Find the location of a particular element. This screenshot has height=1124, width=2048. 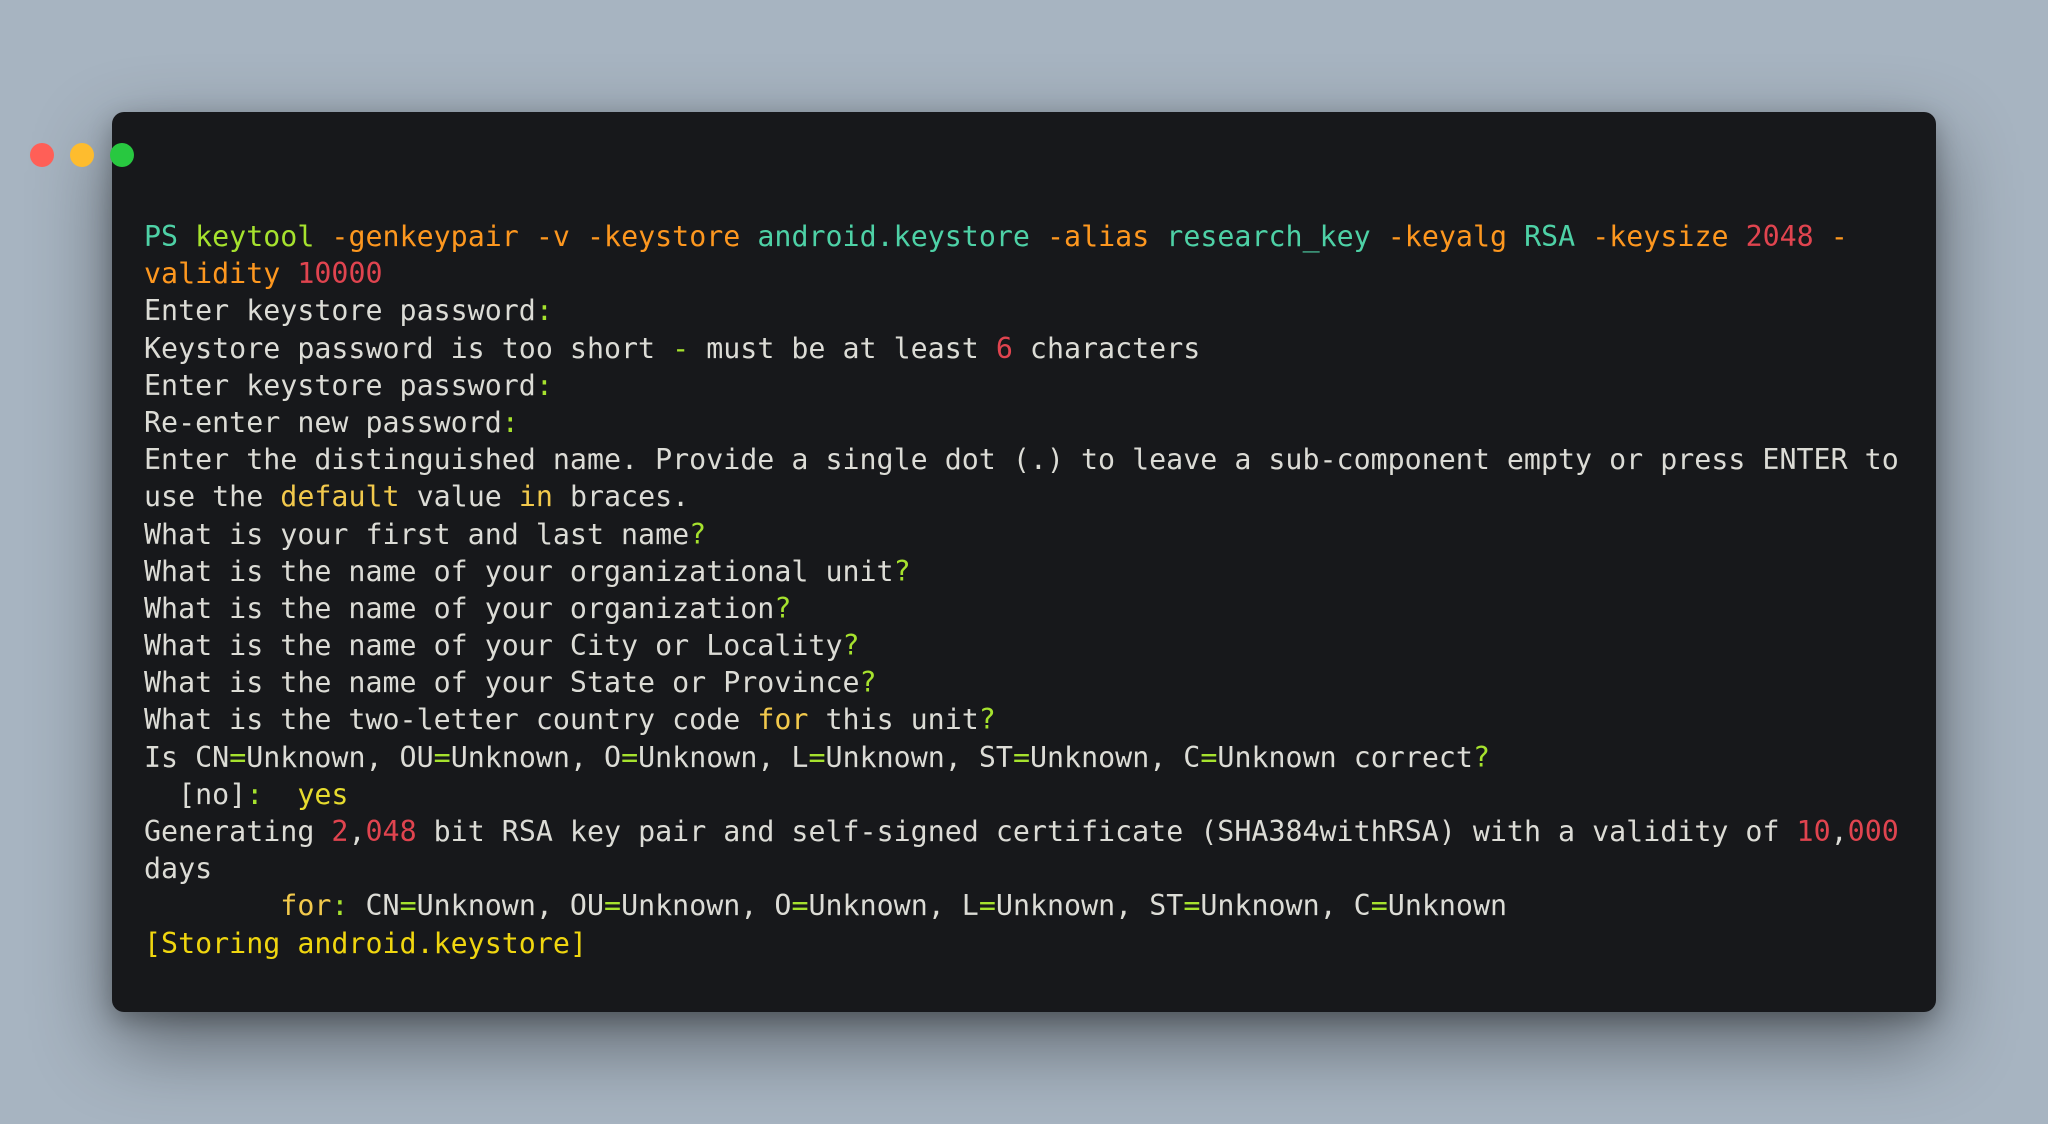

terminal-token: What is the two-letter country code is located at coordinates (451, 720).